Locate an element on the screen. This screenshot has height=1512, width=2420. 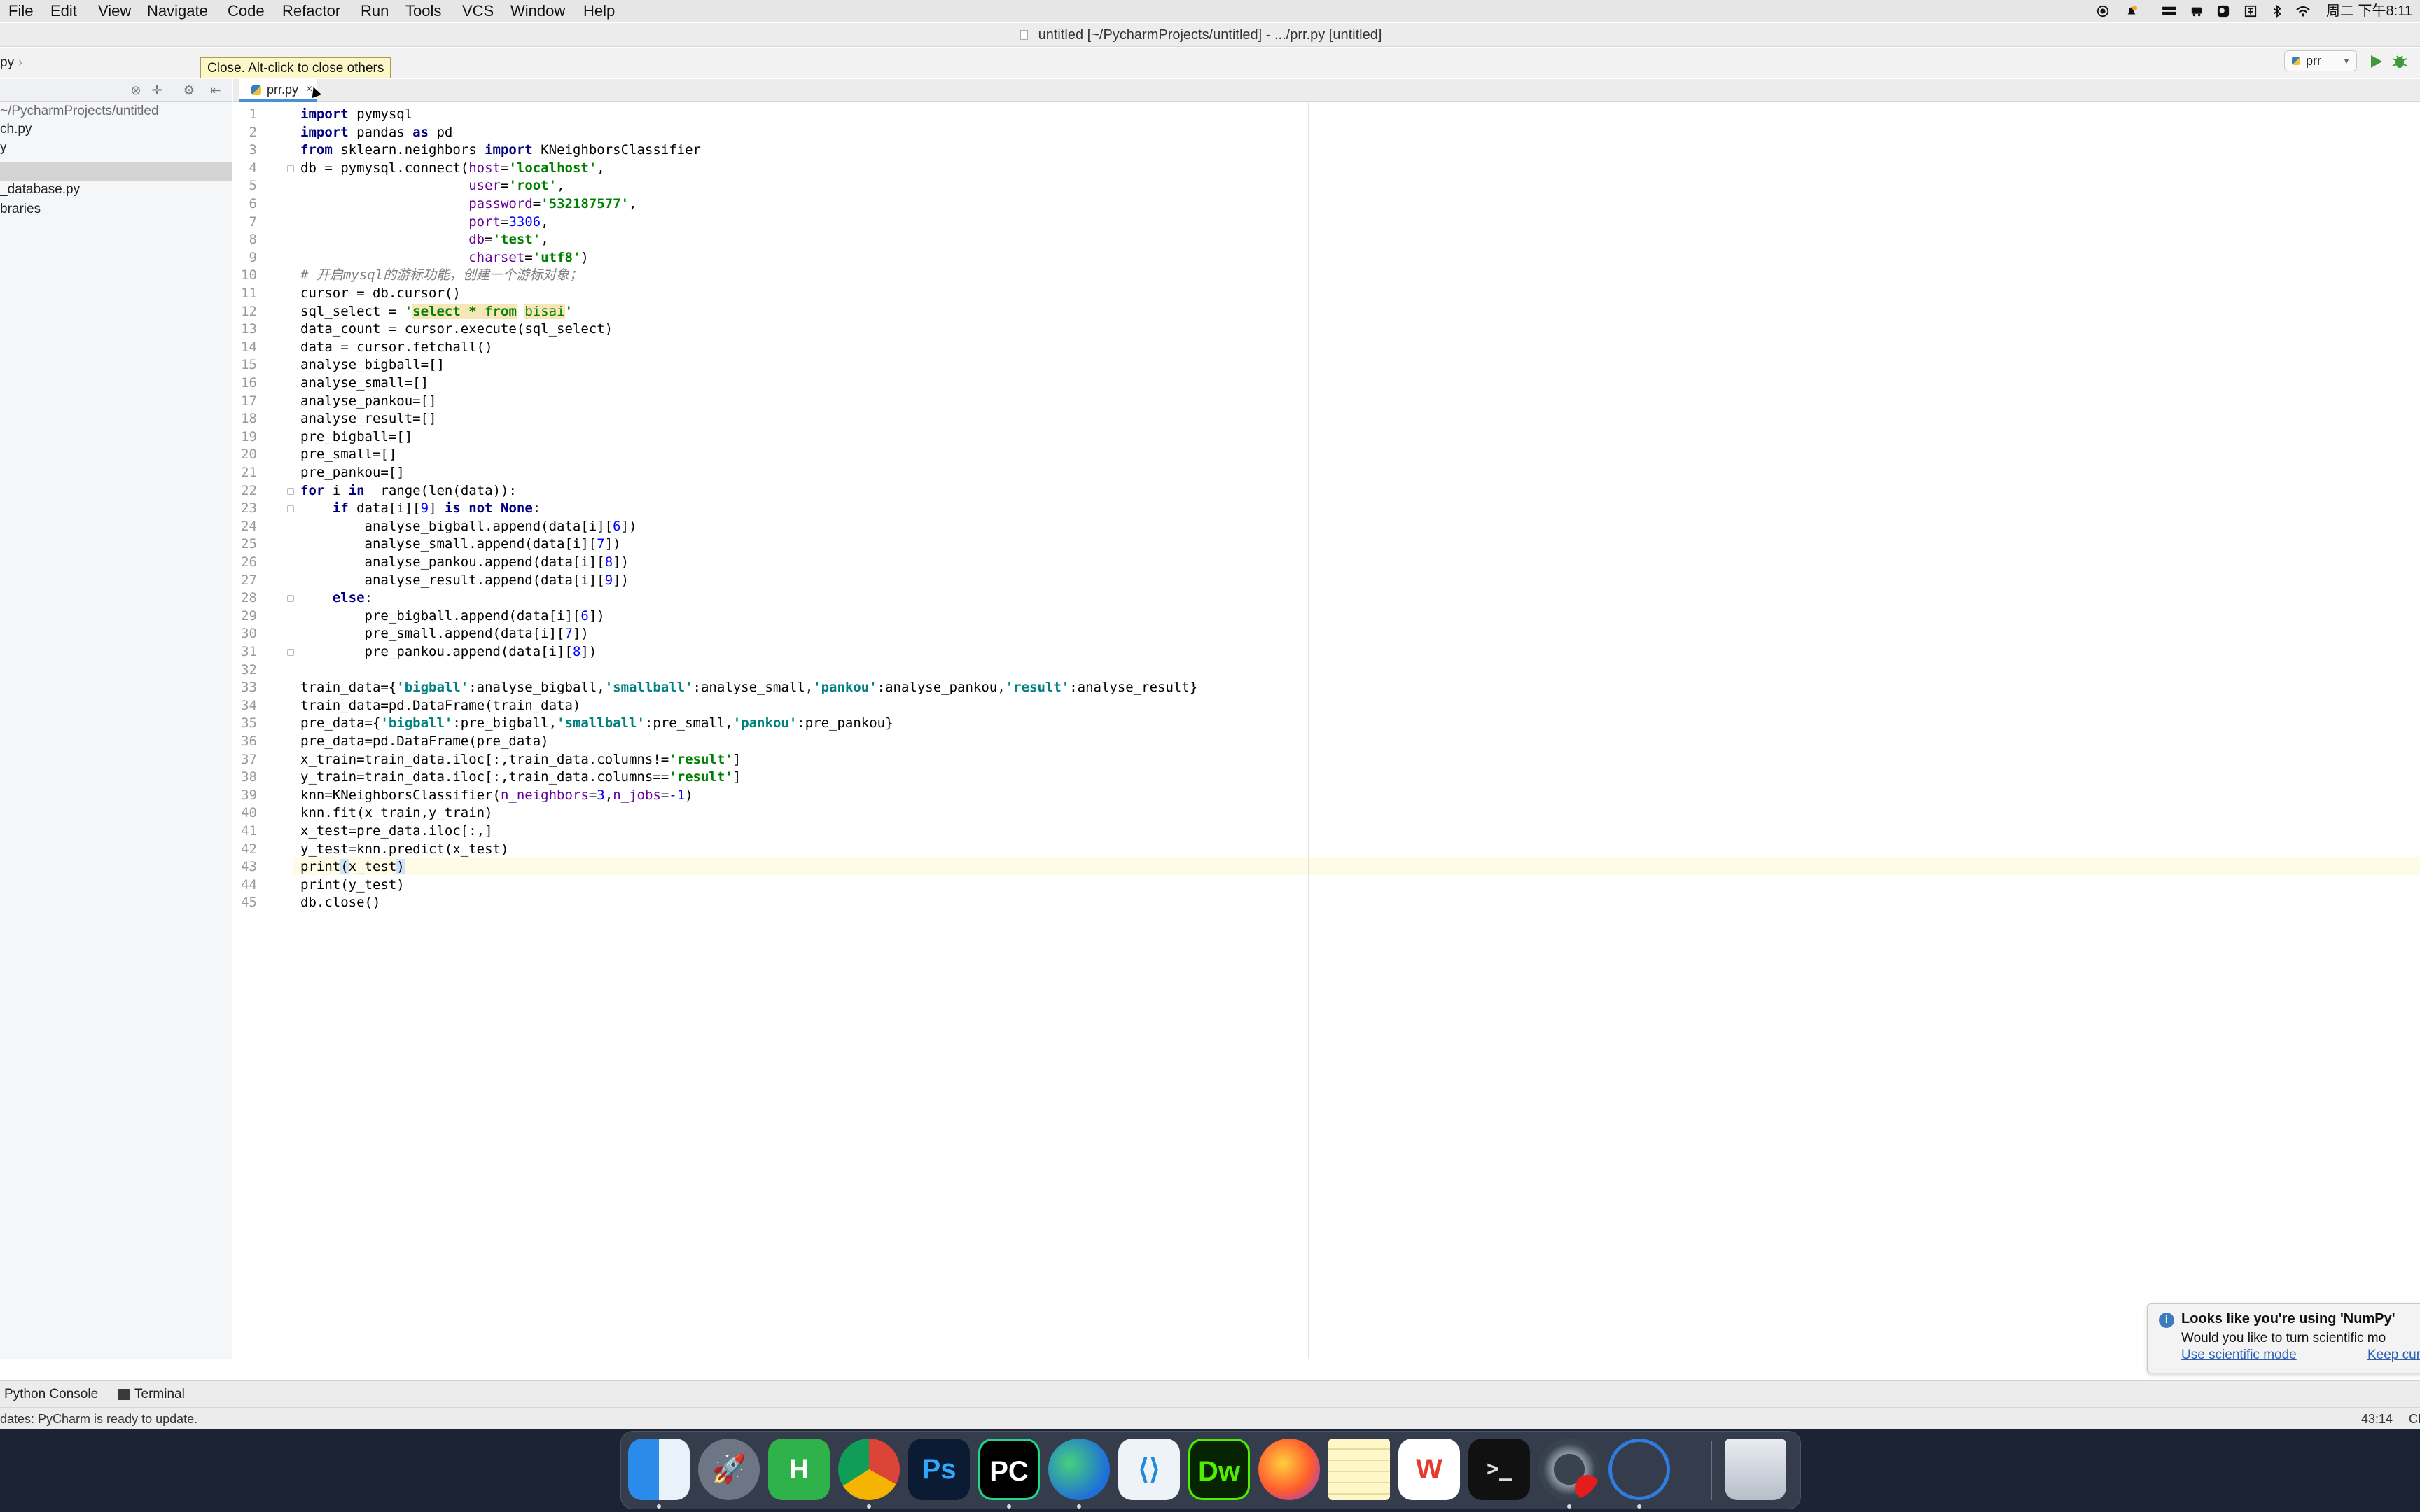
menu-code: Code is located at coordinates (246, 11).